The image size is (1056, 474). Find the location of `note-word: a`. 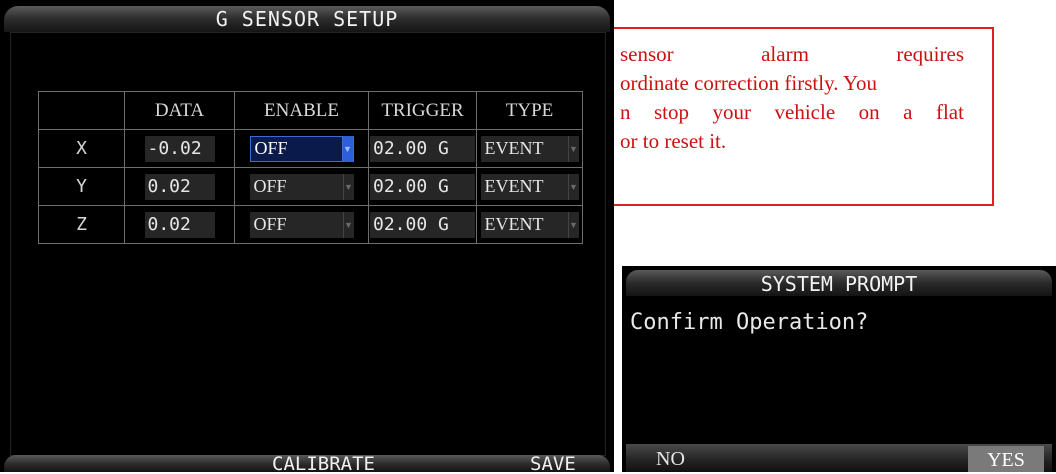

note-word: a is located at coordinates (908, 112).